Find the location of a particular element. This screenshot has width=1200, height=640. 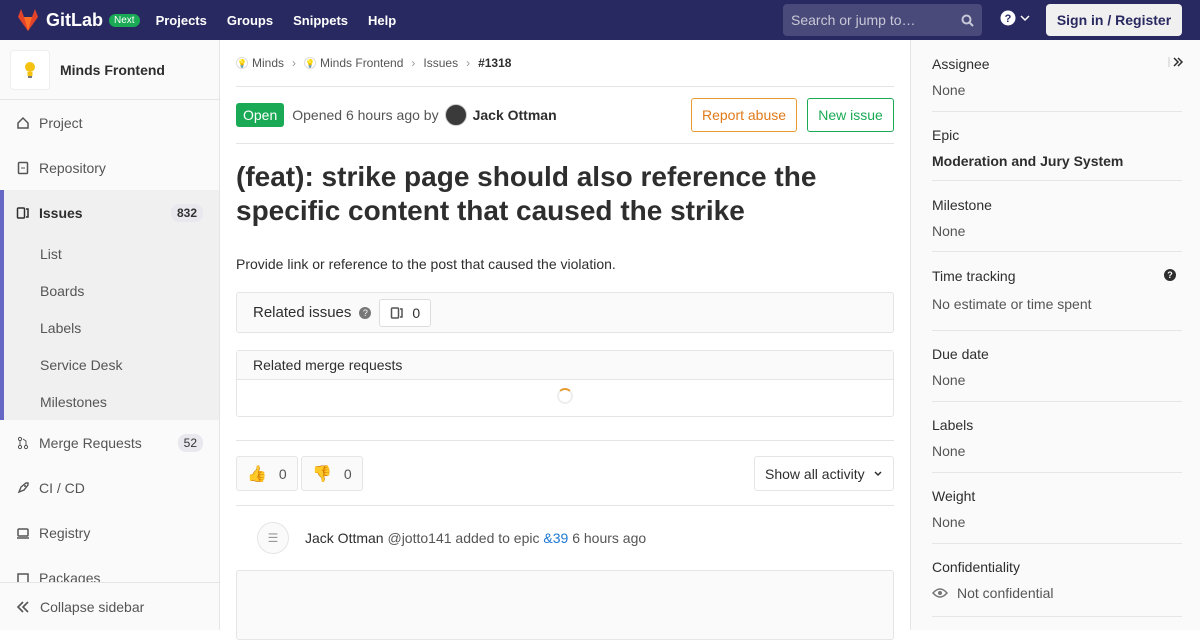

project-name: Minds Frontend is located at coordinates (112, 69).